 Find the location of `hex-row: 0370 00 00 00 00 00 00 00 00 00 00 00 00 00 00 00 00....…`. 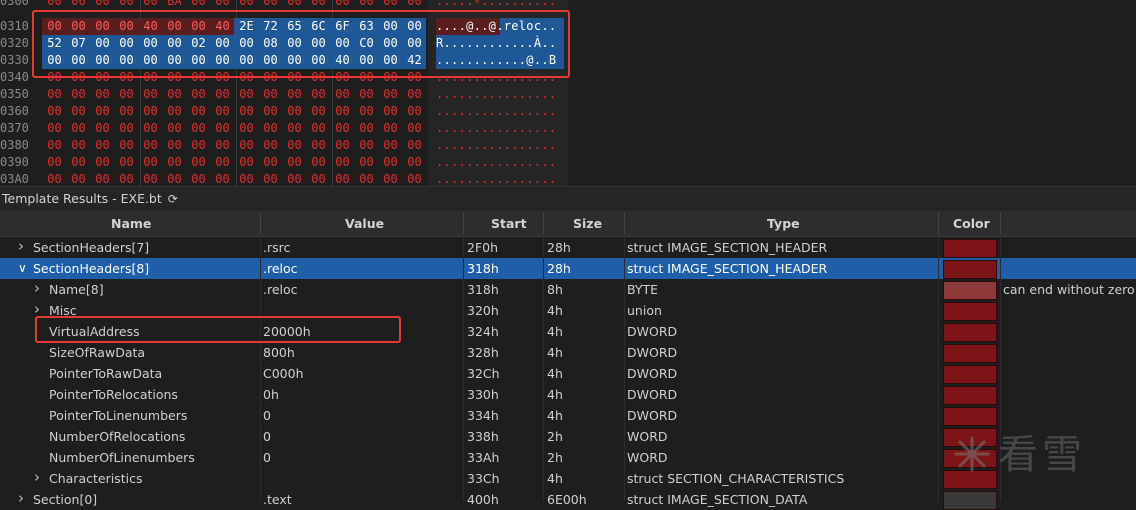

hex-row: 0370 00 00 00 00 00 00 00 00 00 00 00 00 00 00 00 00....… is located at coordinates (568, 128).